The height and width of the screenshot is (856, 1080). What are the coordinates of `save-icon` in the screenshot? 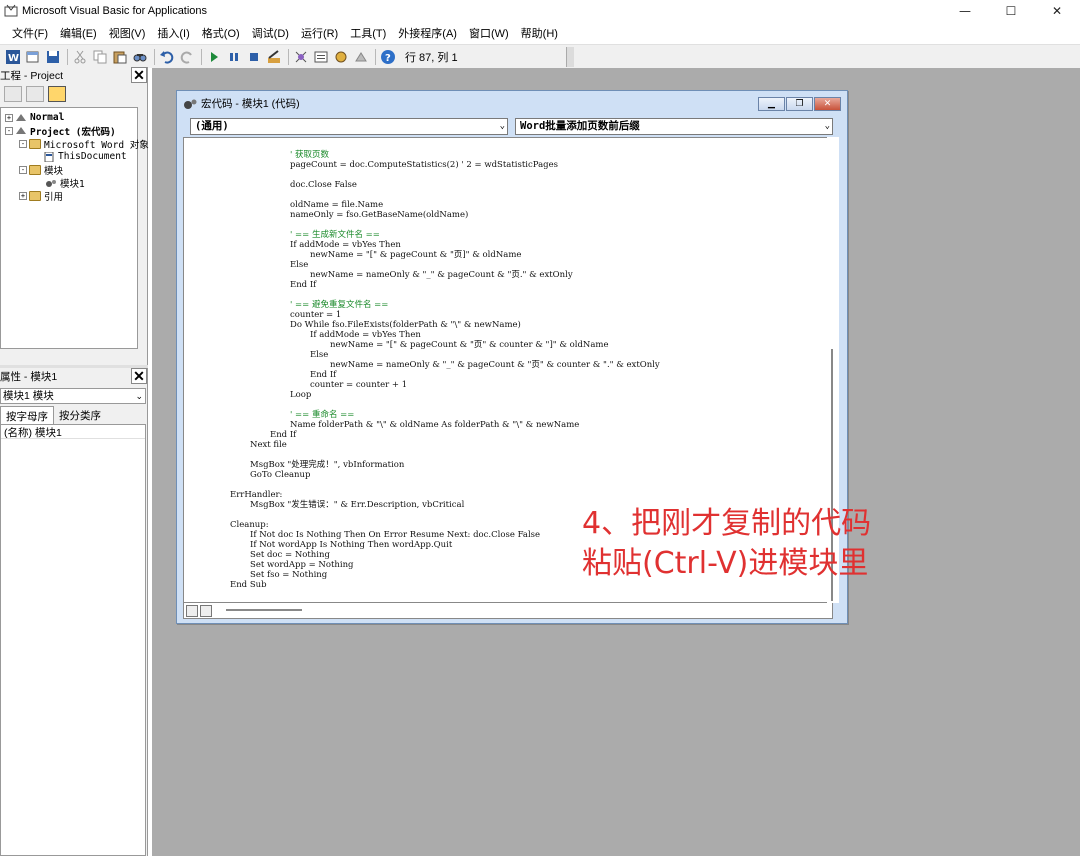 It's located at (53, 57).